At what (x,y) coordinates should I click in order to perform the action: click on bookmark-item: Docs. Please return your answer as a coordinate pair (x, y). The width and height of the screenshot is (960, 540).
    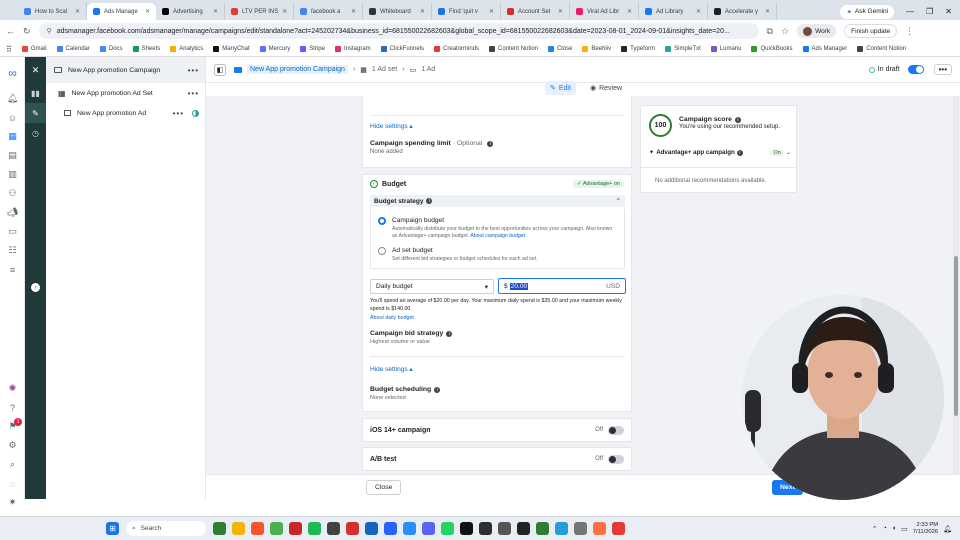
    Looking at the image, I should click on (111, 49).